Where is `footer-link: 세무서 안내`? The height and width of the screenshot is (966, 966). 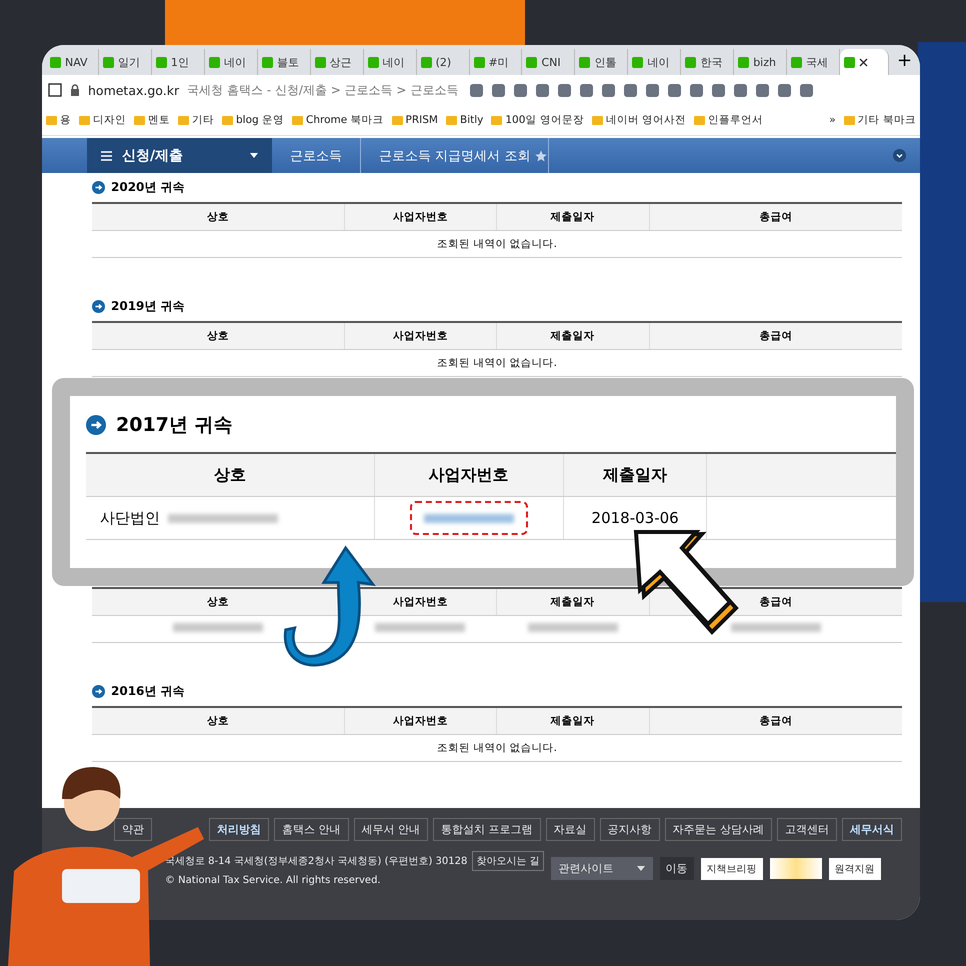 footer-link: 세무서 안내 is located at coordinates (391, 829).